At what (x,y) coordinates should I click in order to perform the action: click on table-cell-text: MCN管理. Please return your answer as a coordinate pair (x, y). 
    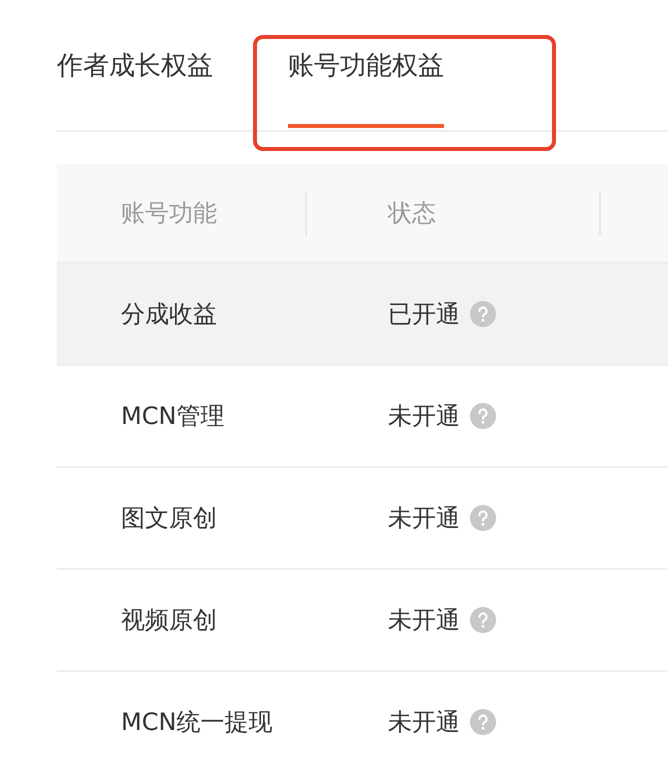
    Looking at the image, I should click on (172, 416).